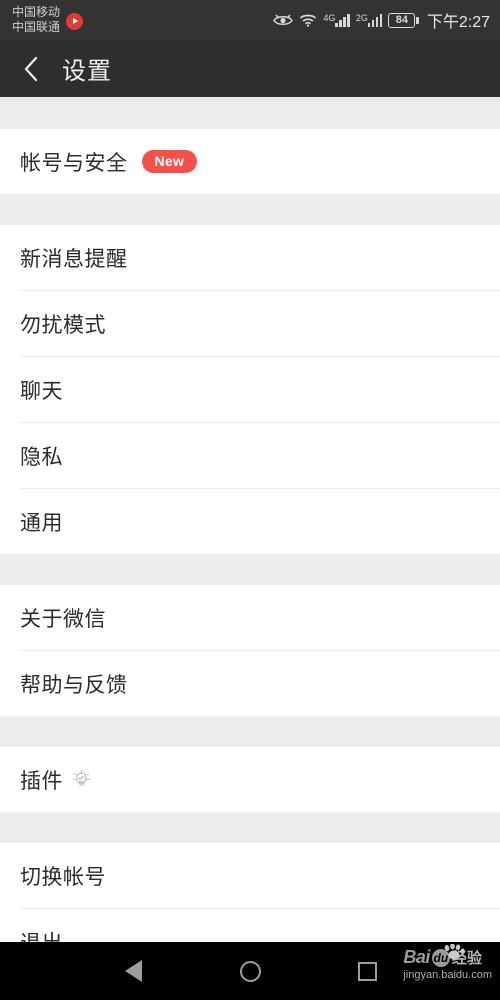 The height and width of the screenshot is (1000, 500). I want to click on watermark-bai-text: Bai, so click(416, 957).